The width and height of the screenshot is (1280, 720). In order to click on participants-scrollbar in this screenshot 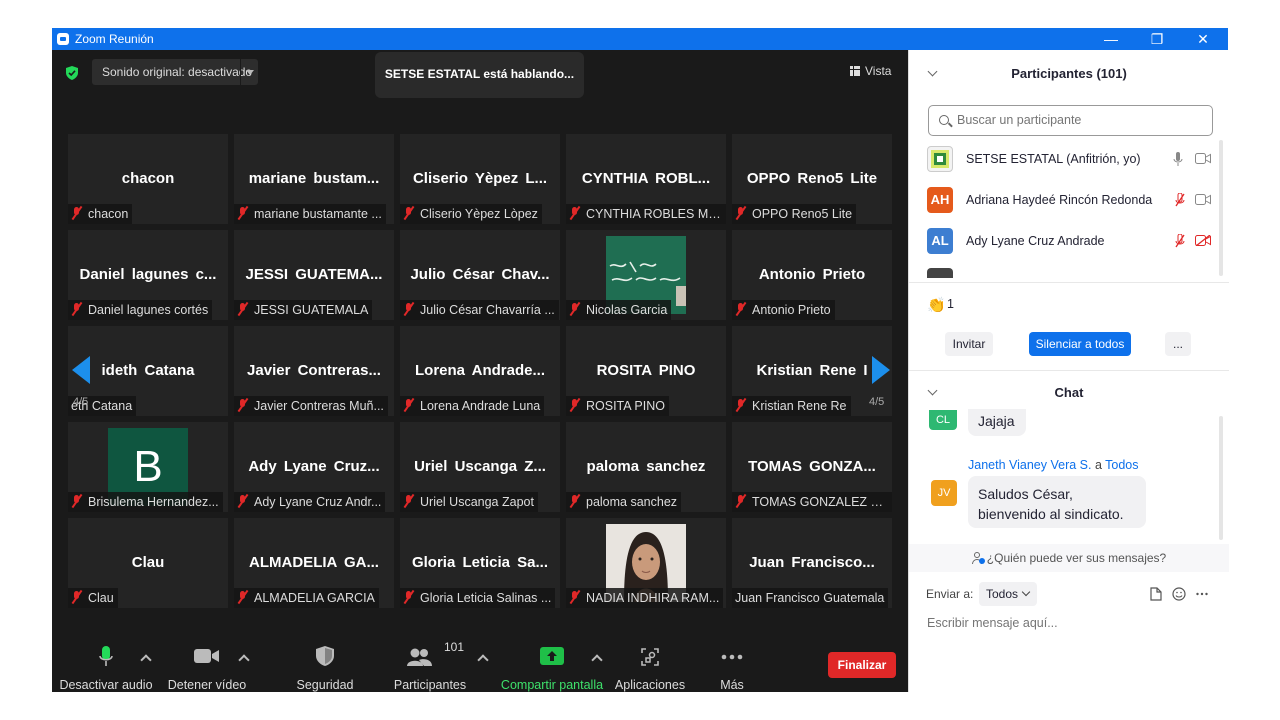, I will do `click(1221, 208)`.